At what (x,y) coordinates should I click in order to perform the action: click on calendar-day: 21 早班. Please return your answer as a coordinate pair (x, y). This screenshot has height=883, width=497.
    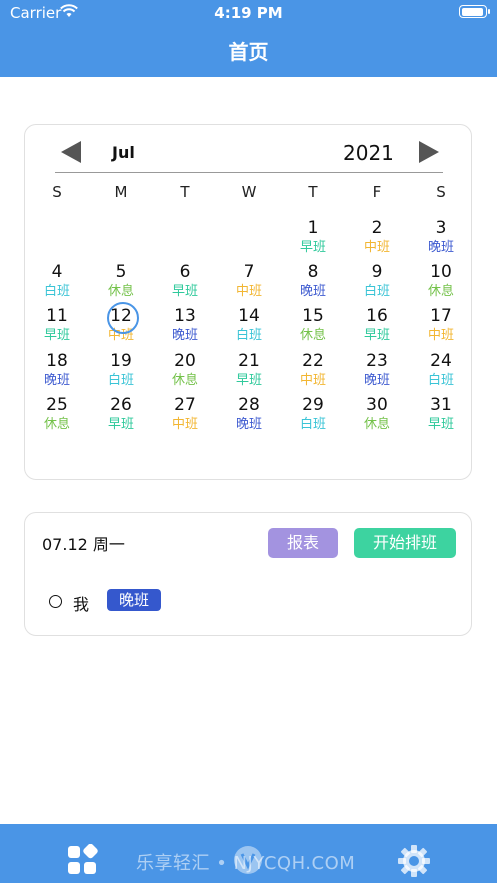
    Looking at the image, I should click on (249, 372).